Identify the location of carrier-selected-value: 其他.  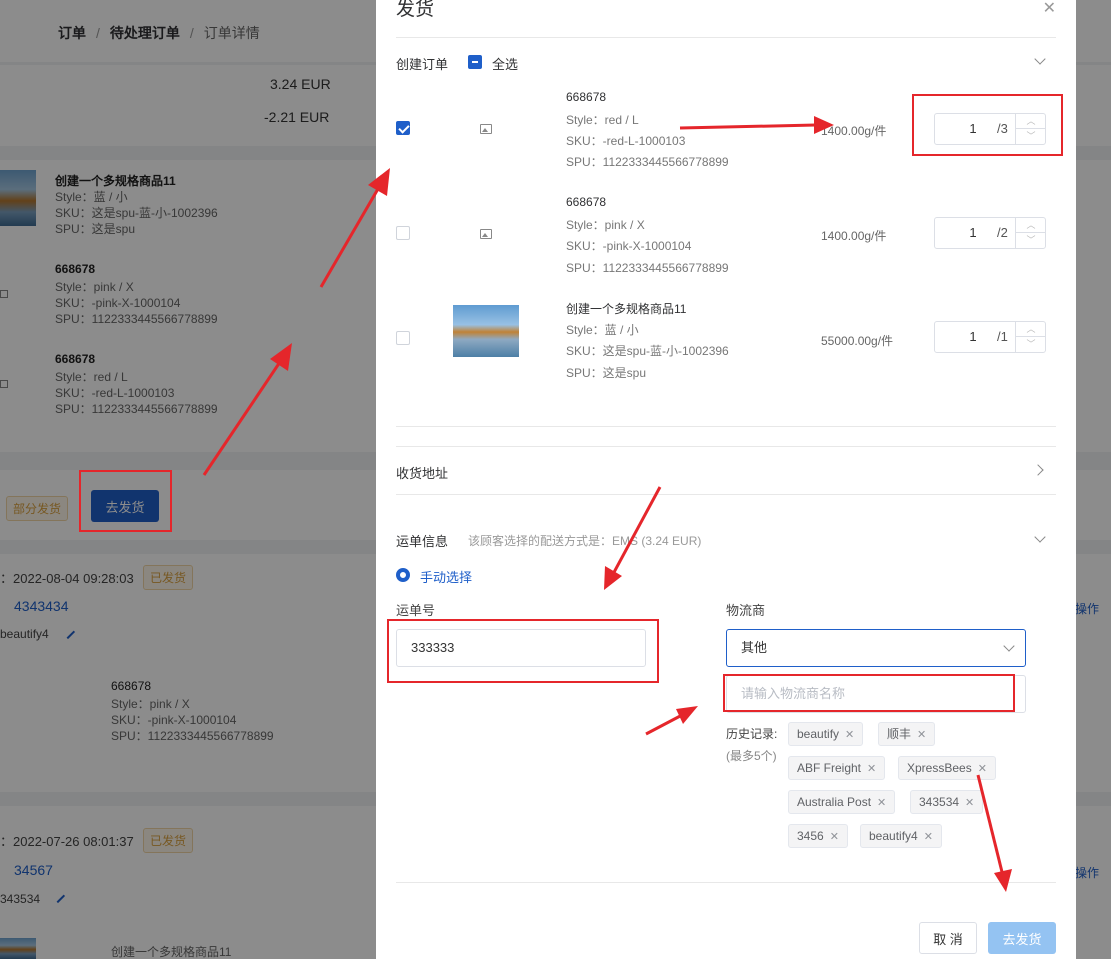
(754, 647).